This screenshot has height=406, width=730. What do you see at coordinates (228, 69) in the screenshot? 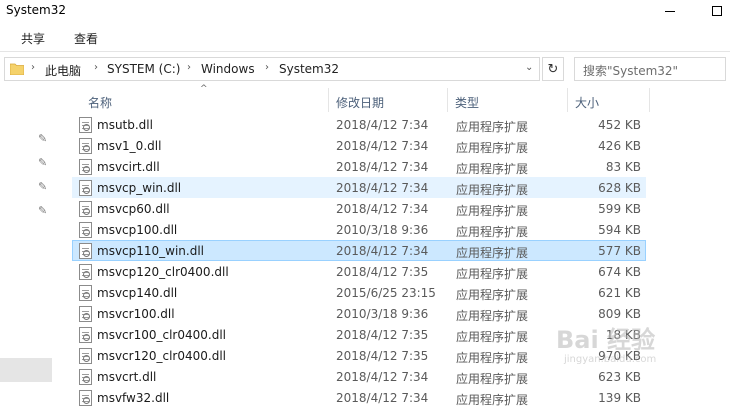
I see `breadcrumb-windows: Windows` at bounding box center [228, 69].